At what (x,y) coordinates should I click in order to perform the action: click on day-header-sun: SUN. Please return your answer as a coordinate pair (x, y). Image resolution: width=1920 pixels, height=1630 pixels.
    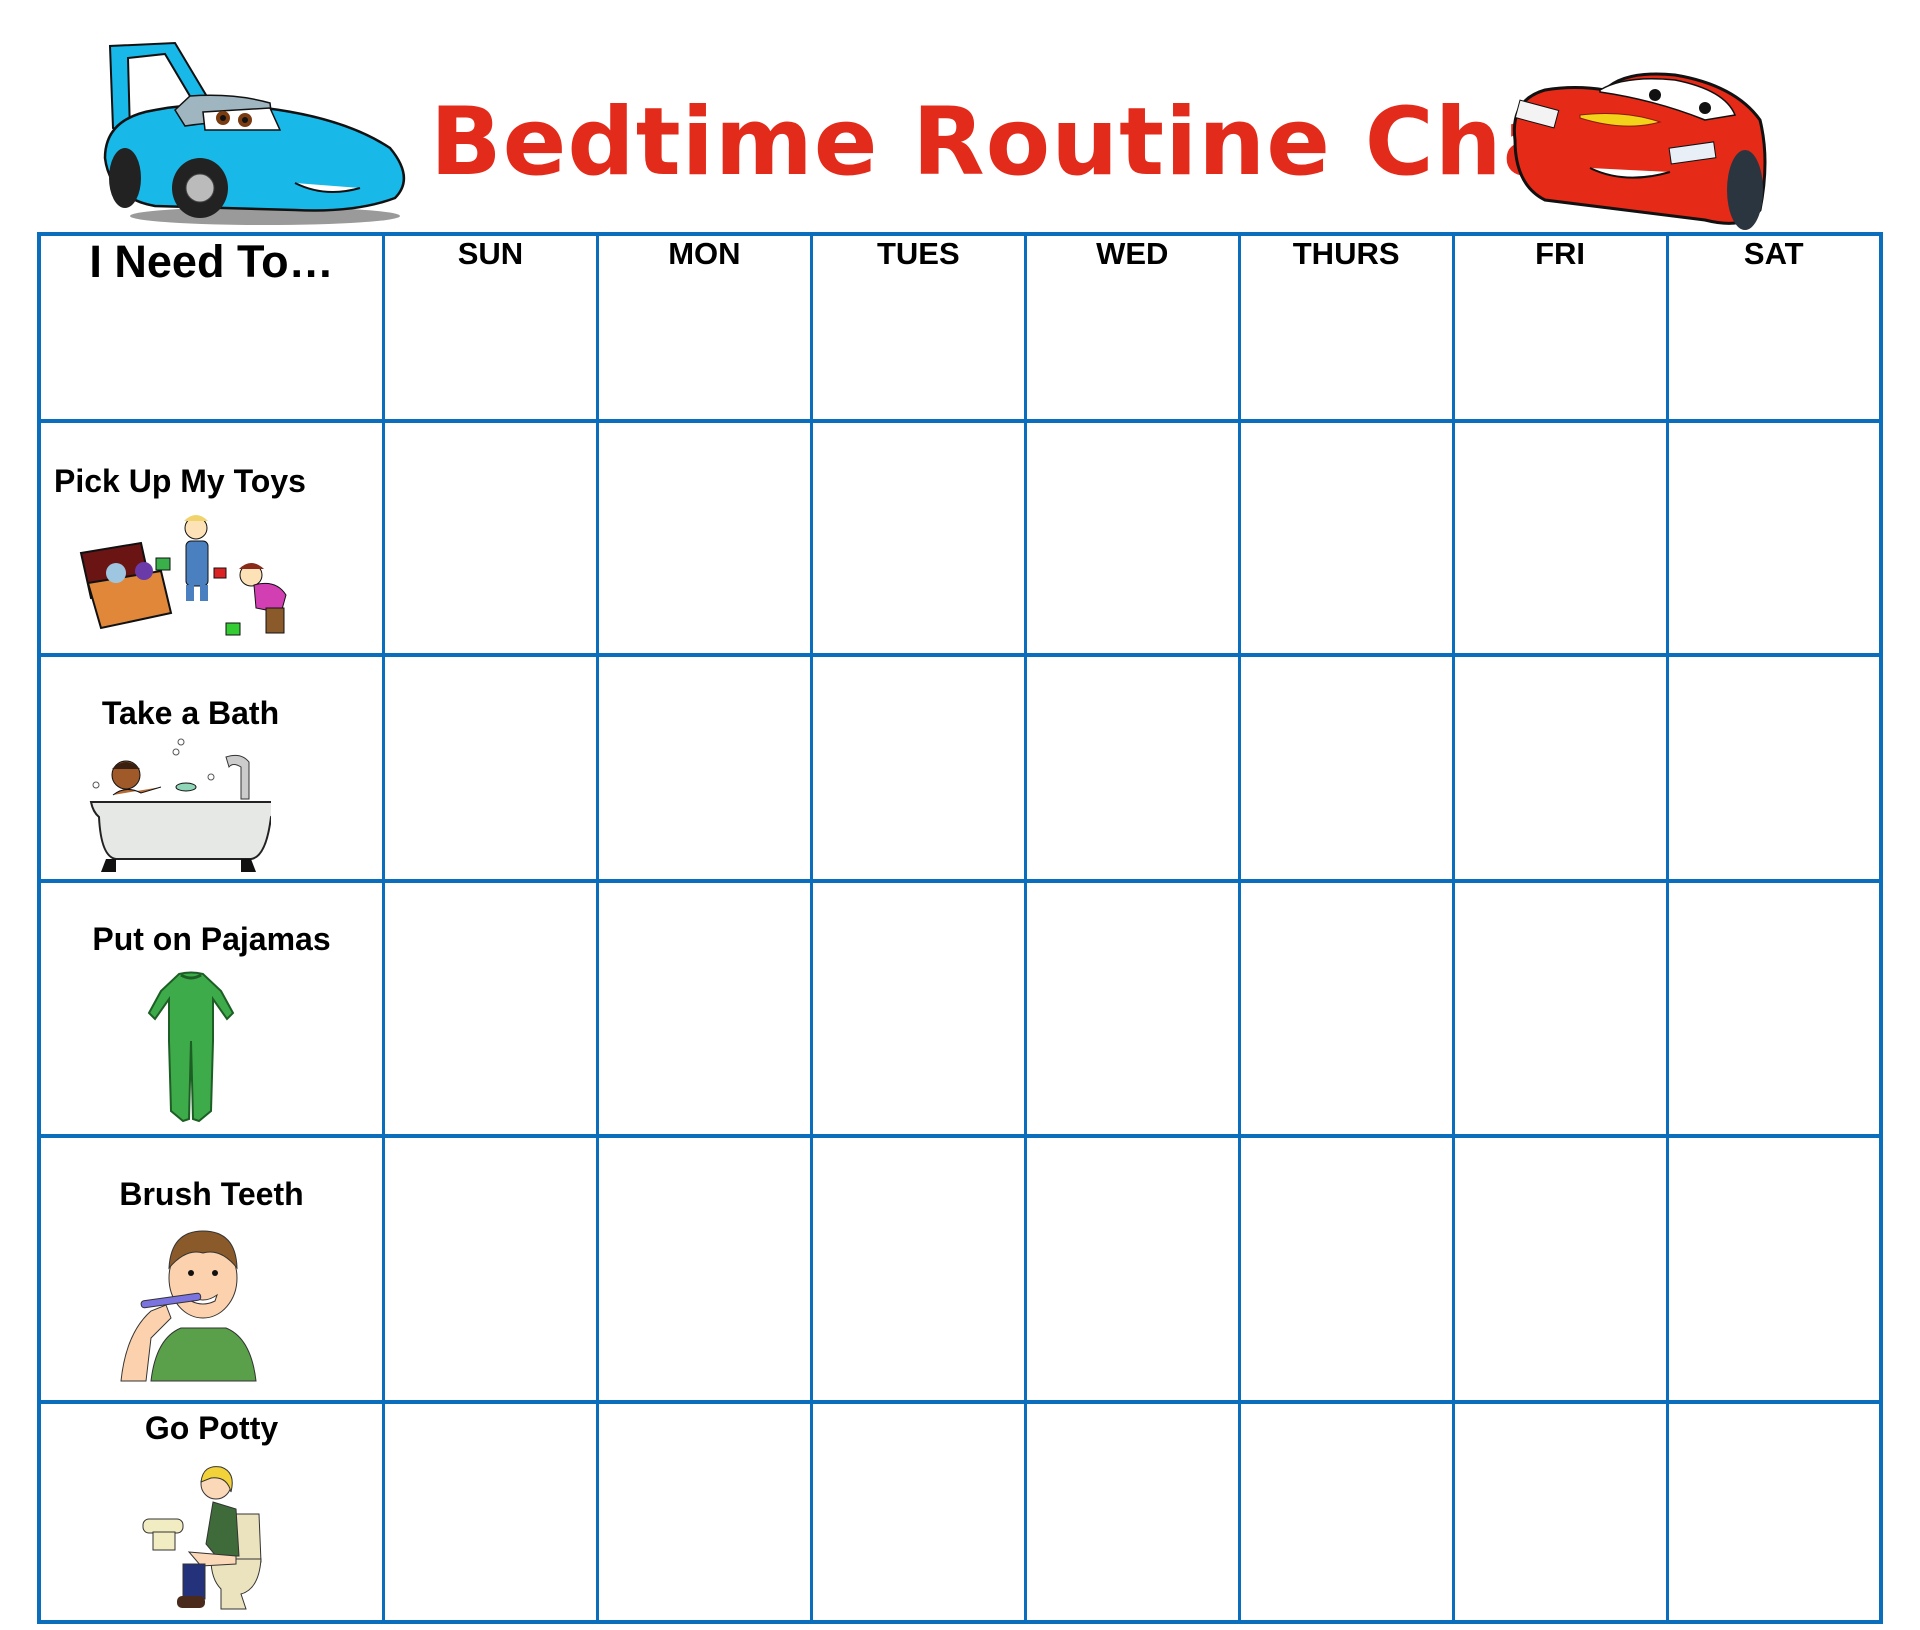
    Looking at the image, I should click on (490, 327).